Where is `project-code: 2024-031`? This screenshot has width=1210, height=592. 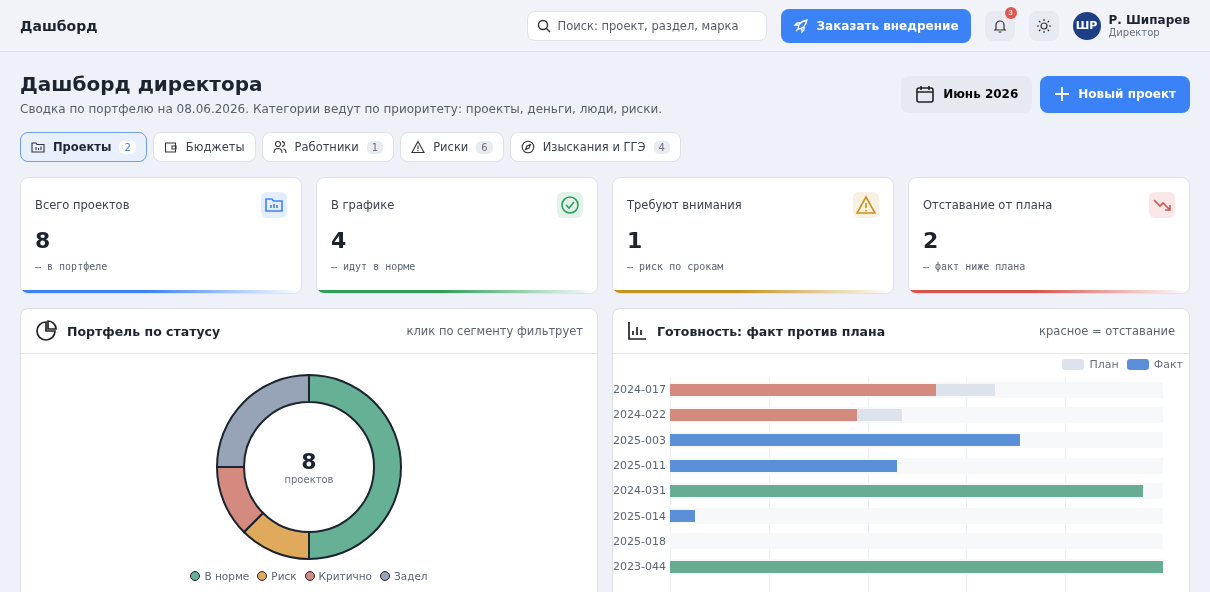 project-code: 2024-031 is located at coordinates (639, 491).